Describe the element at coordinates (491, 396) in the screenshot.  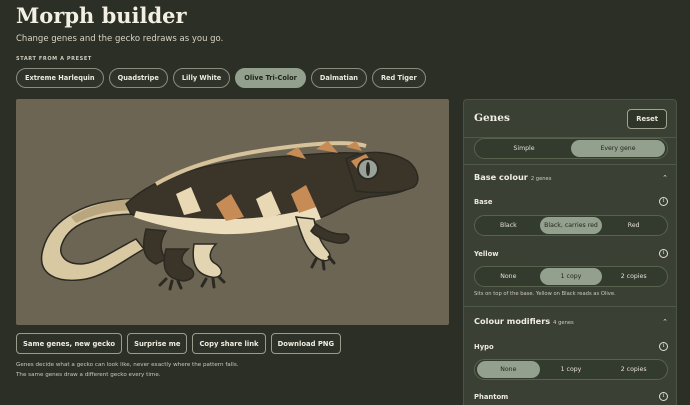
I see `gene-label: Phantom` at that location.